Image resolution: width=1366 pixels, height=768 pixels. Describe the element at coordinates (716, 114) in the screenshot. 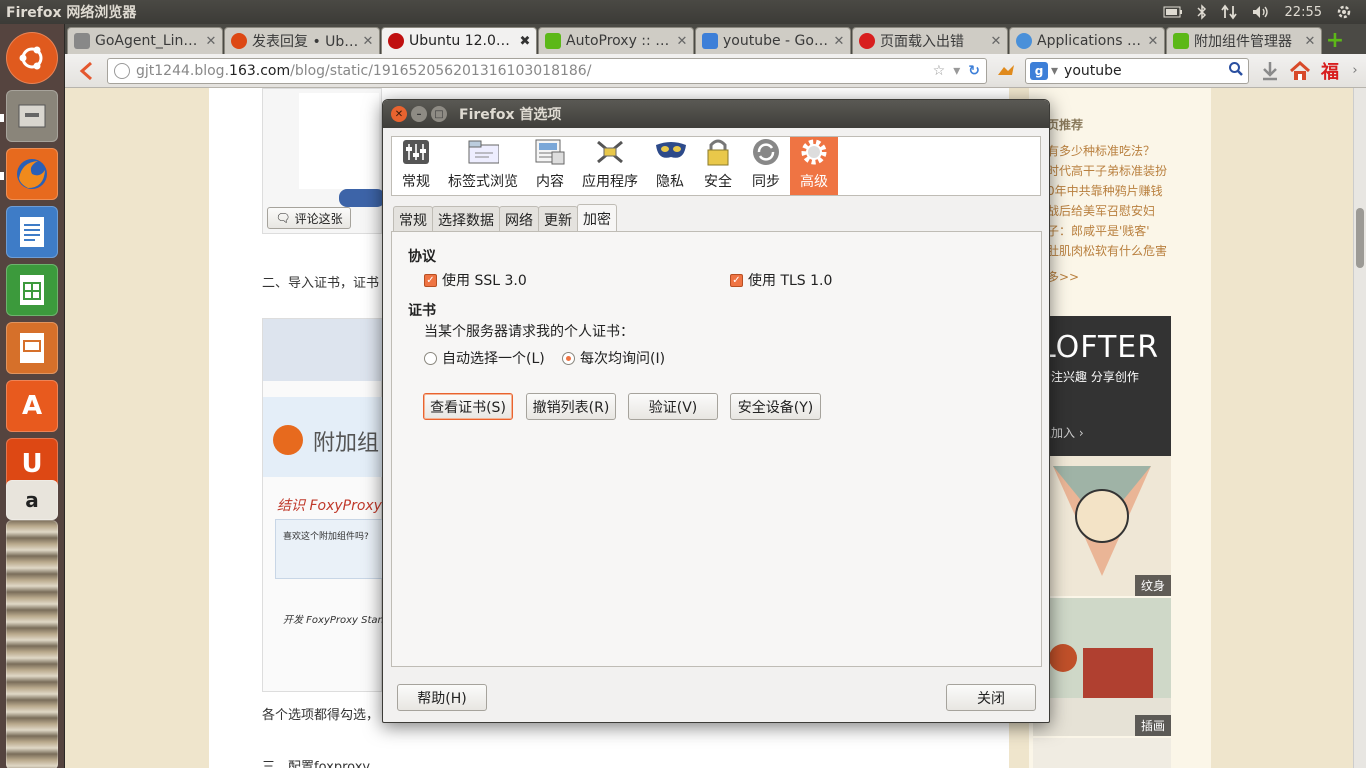

I see `dialog-titlebar: ✕ – □ Firefox 首选项` at that location.